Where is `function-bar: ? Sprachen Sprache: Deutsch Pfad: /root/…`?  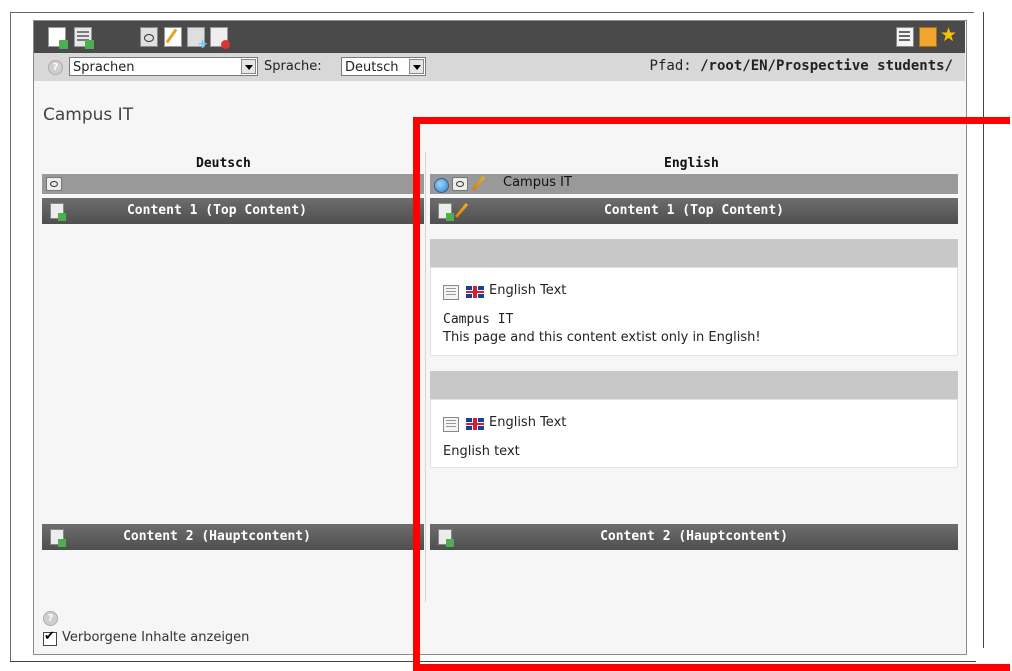 function-bar: ? Sprachen Sprache: Deutsch Pfad: /root/… is located at coordinates (499, 67).